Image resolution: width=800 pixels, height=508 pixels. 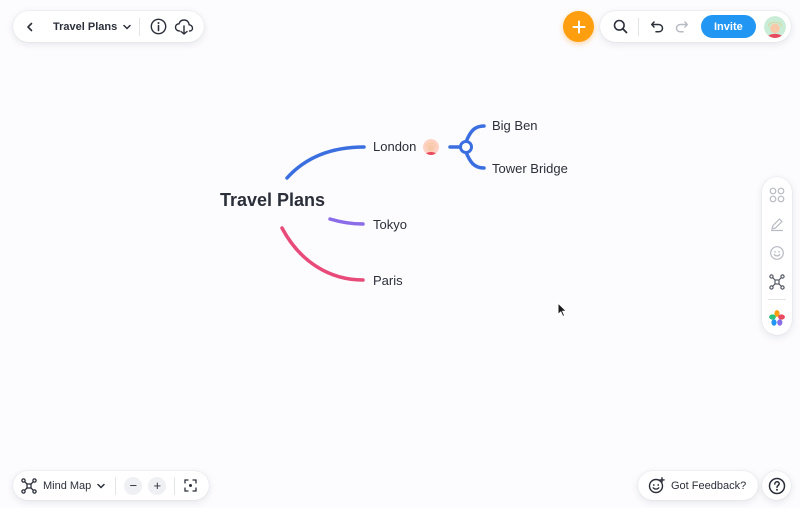 I want to click on back-button, so click(x=30, y=27).